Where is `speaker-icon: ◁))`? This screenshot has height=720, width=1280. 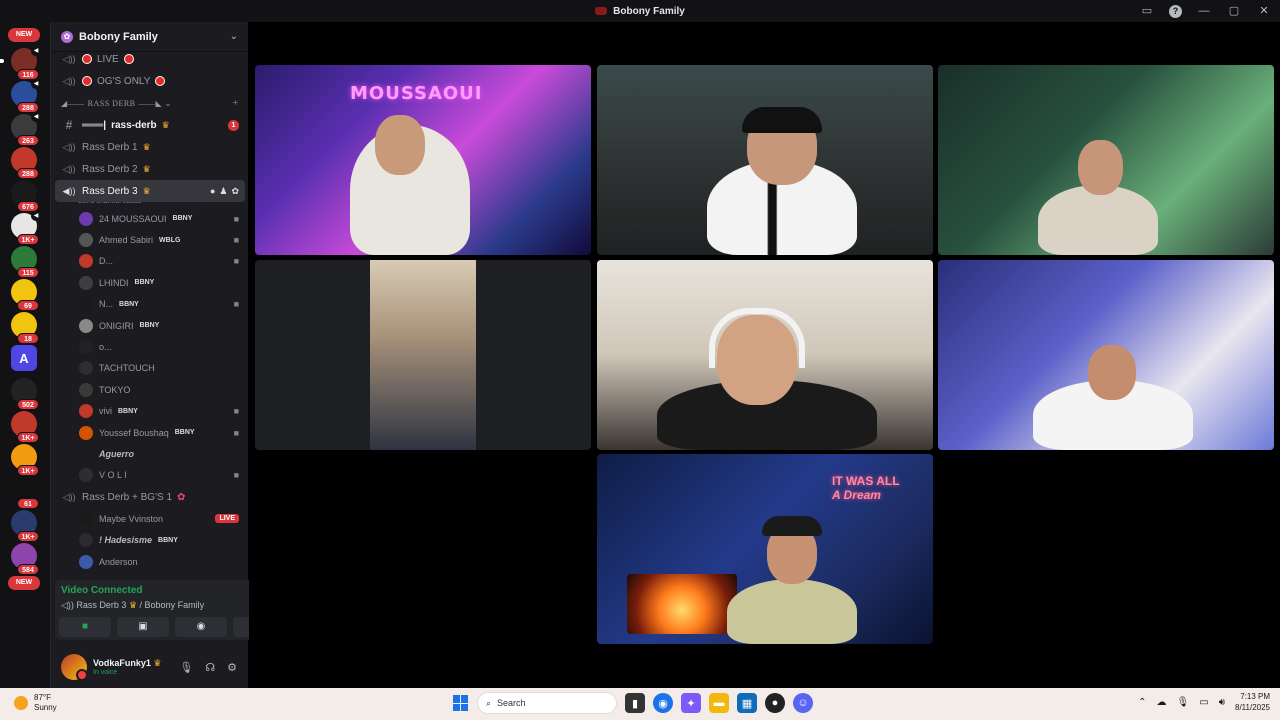
speaker-icon: ◁)) is located at coordinates (69, 80).